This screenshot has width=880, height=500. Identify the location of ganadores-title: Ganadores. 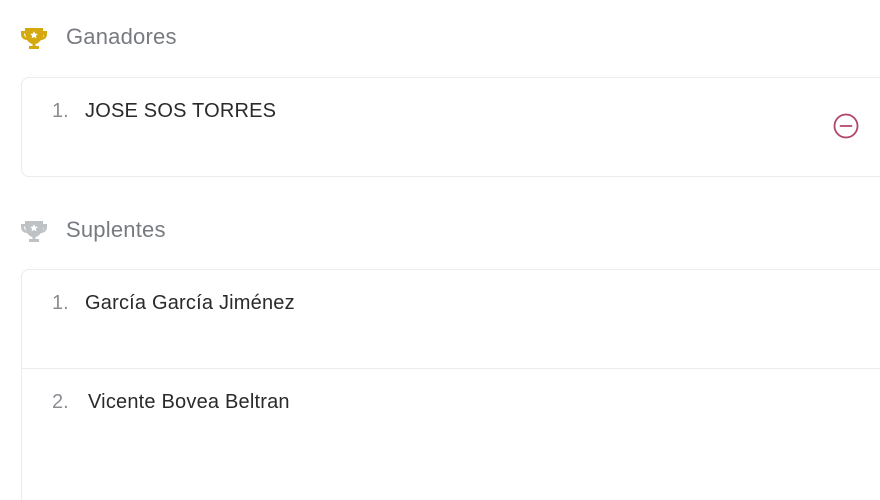
(121, 36).